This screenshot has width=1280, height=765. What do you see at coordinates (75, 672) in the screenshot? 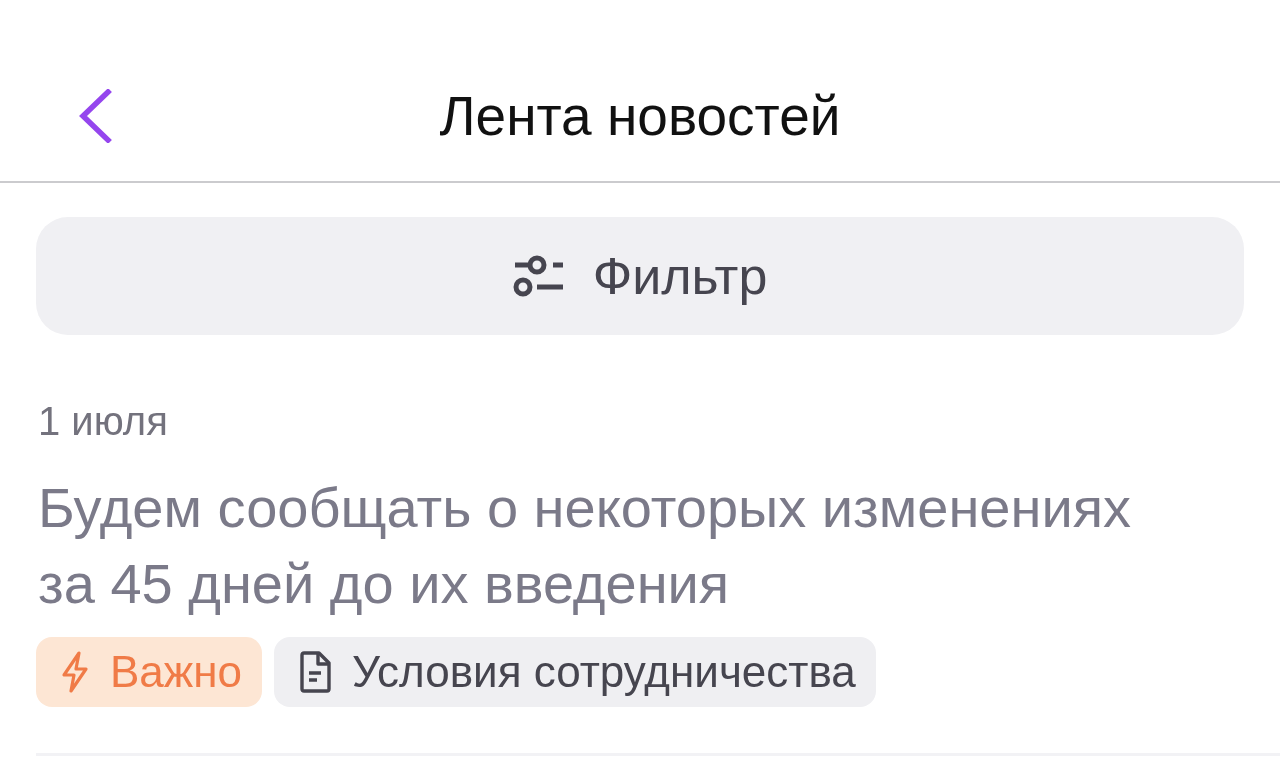
I see `lightning-icon` at bounding box center [75, 672].